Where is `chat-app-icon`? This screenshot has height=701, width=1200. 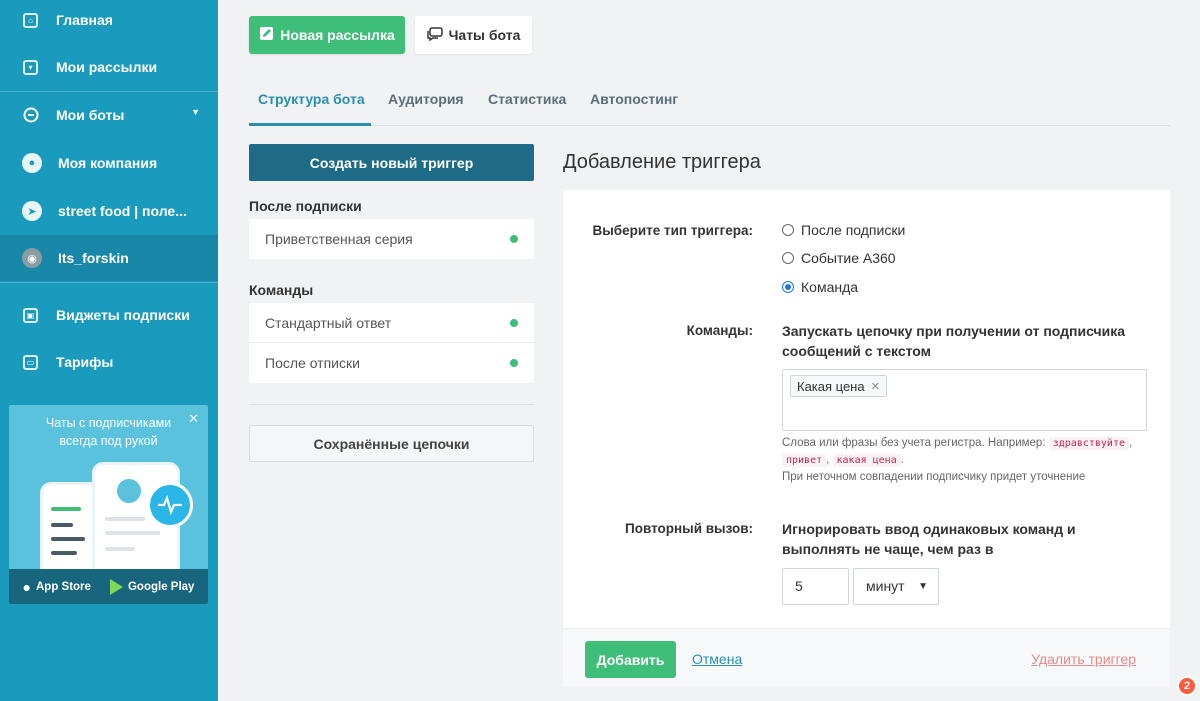 chat-app-icon is located at coordinates (170, 505).